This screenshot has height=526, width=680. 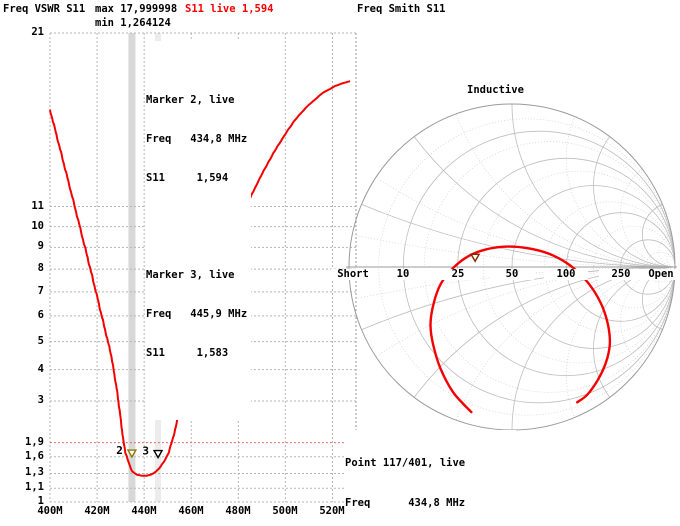 I want to click on marker3-freq: Freq 445,9 MHz, so click(x=197, y=314).